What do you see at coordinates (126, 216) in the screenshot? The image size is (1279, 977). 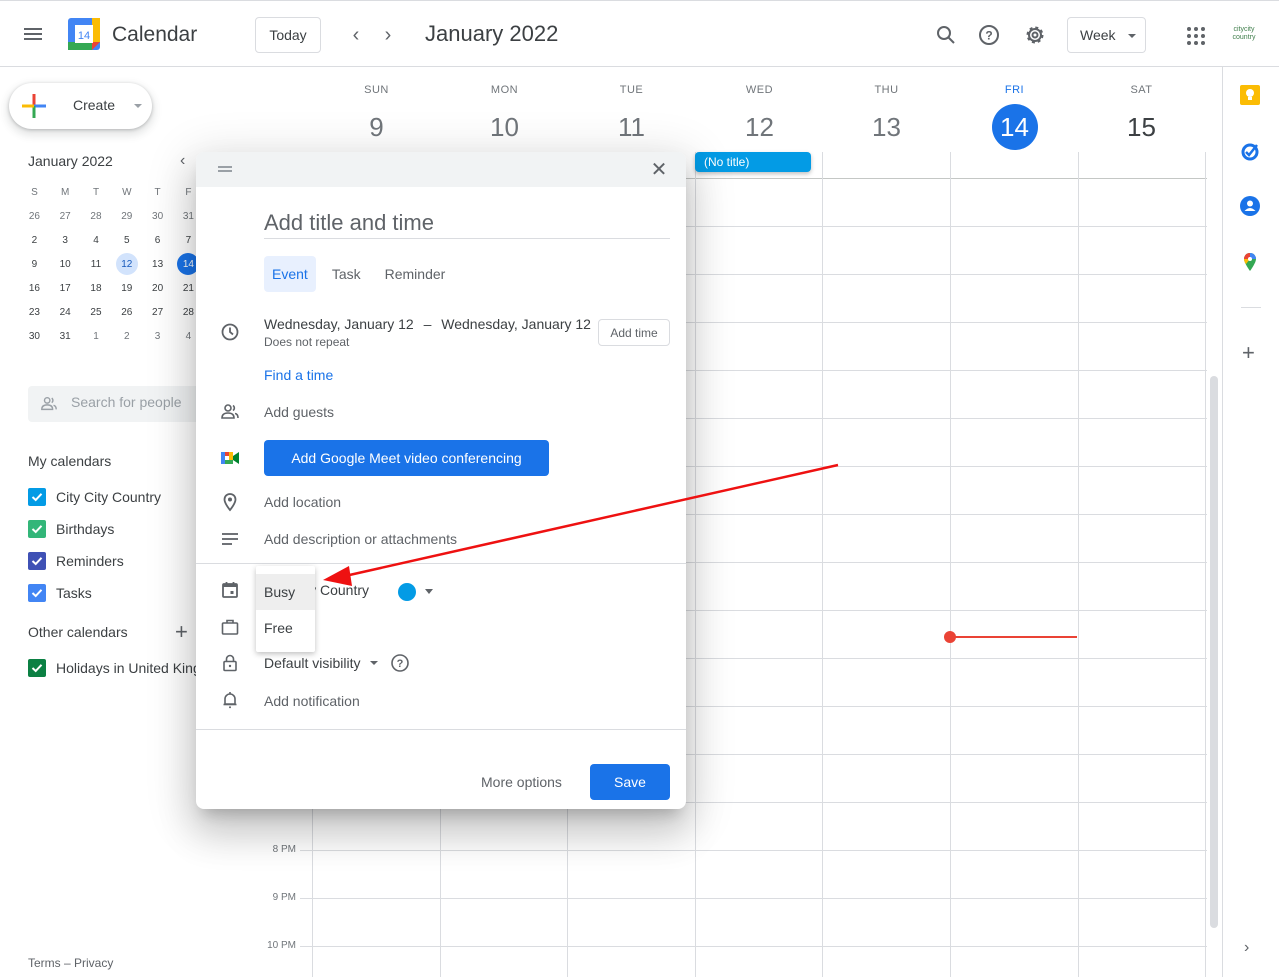 I see `mini-calendar-day: 29` at bounding box center [126, 216].